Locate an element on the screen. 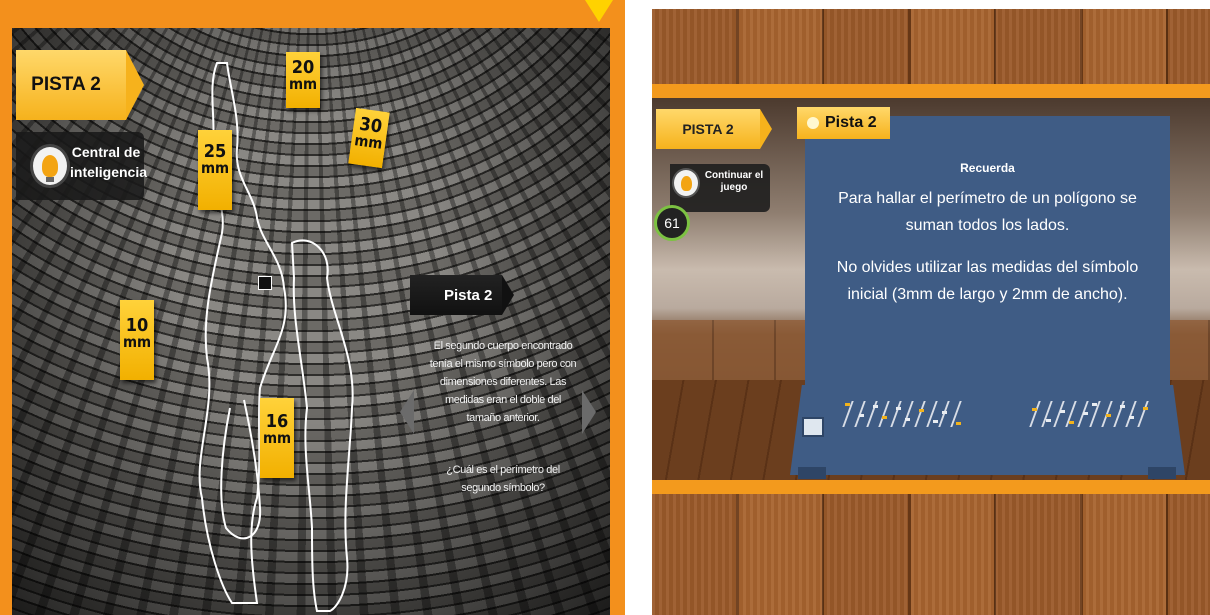  central-label-line2: inteligencia is located at coordinates (109, 172).